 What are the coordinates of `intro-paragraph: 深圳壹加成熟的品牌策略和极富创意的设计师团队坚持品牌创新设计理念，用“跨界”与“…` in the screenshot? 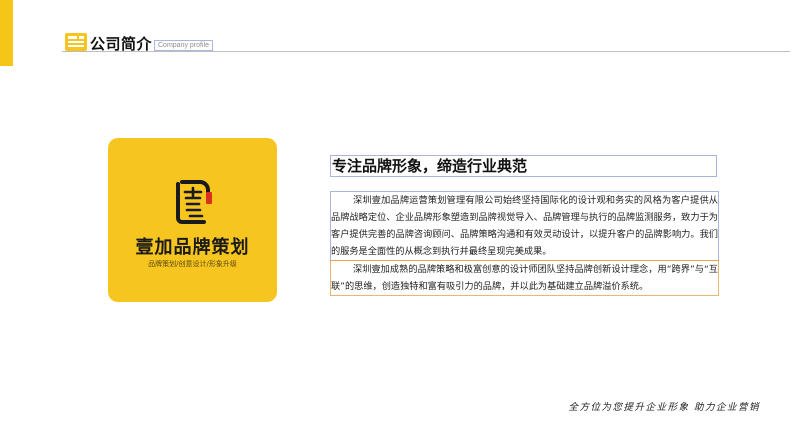 It's located at (524, 278).